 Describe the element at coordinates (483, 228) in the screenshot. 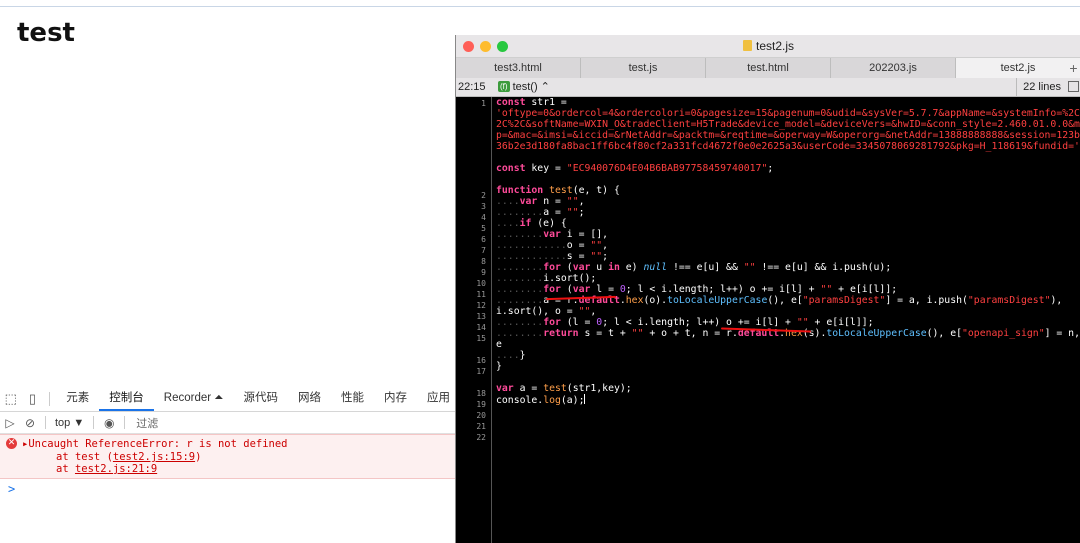

I see `line-number: 5` at that location.